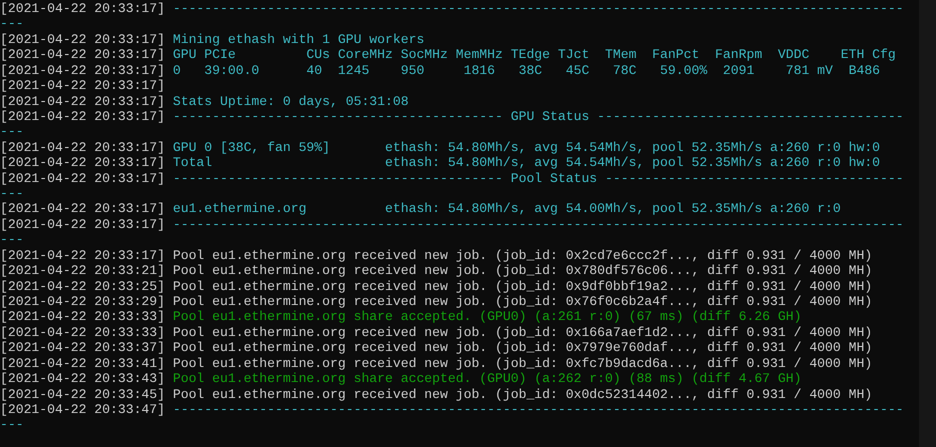 The image size is (936, 447). Describe the element at coordinates (487, 316) in the screenshot. I see `log-message: Pool eu1.ethermine.org share accepted. (GPU0) (a:261 r:0) (67 ms) (diff 6.26 GH)` at that location.